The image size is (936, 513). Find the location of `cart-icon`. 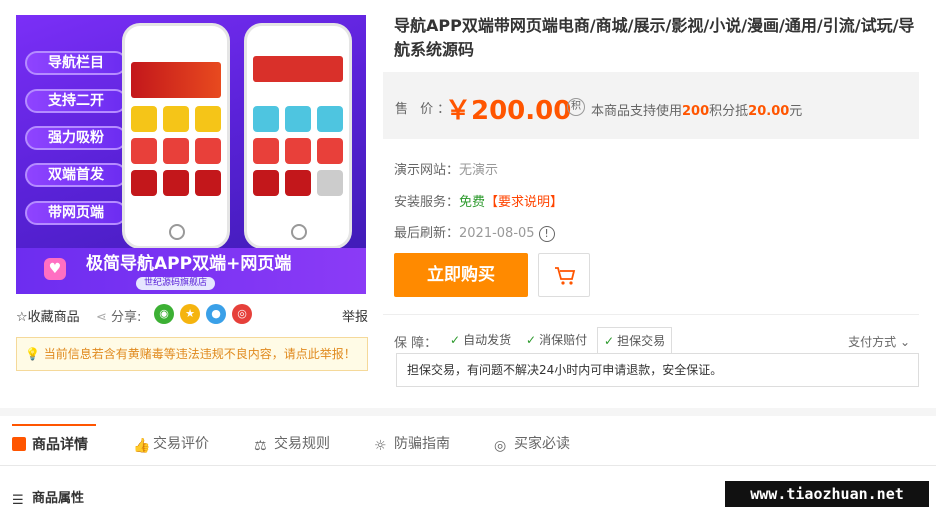

cart-icon is located at coordinates (565, 276).